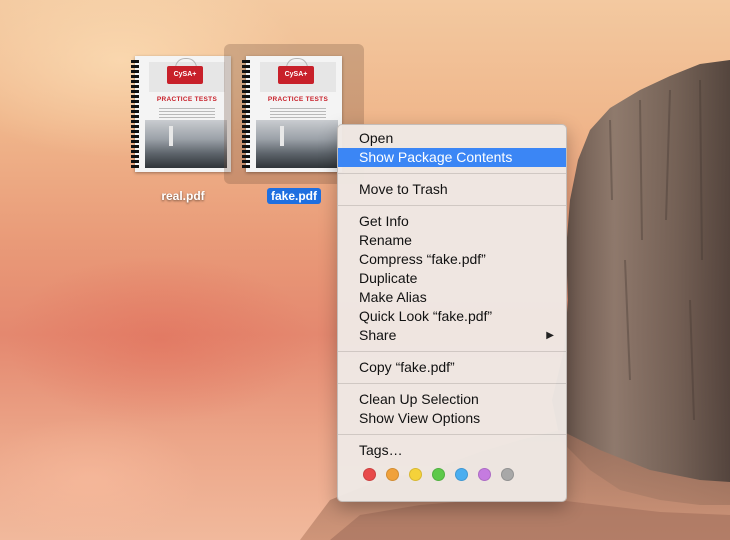  I want to click on menu-item-rename: Rename, so click(452, 240).